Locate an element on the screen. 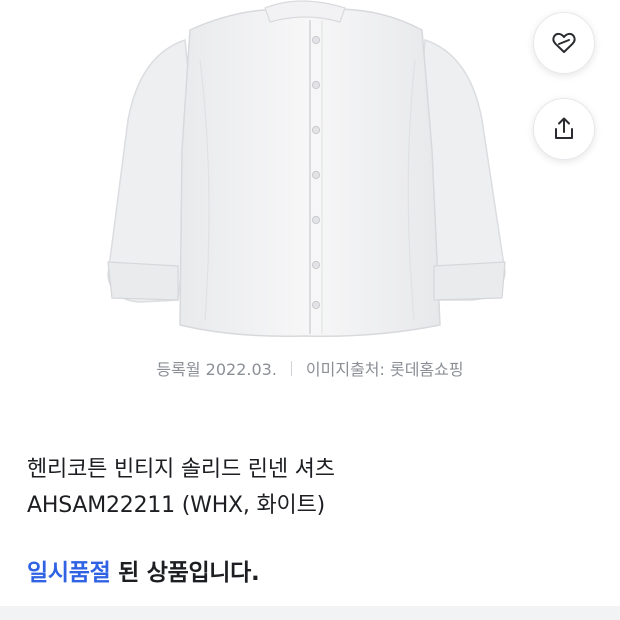 This screenshot has width=620, height=620. section-divider is located at coordinates (310, 613).